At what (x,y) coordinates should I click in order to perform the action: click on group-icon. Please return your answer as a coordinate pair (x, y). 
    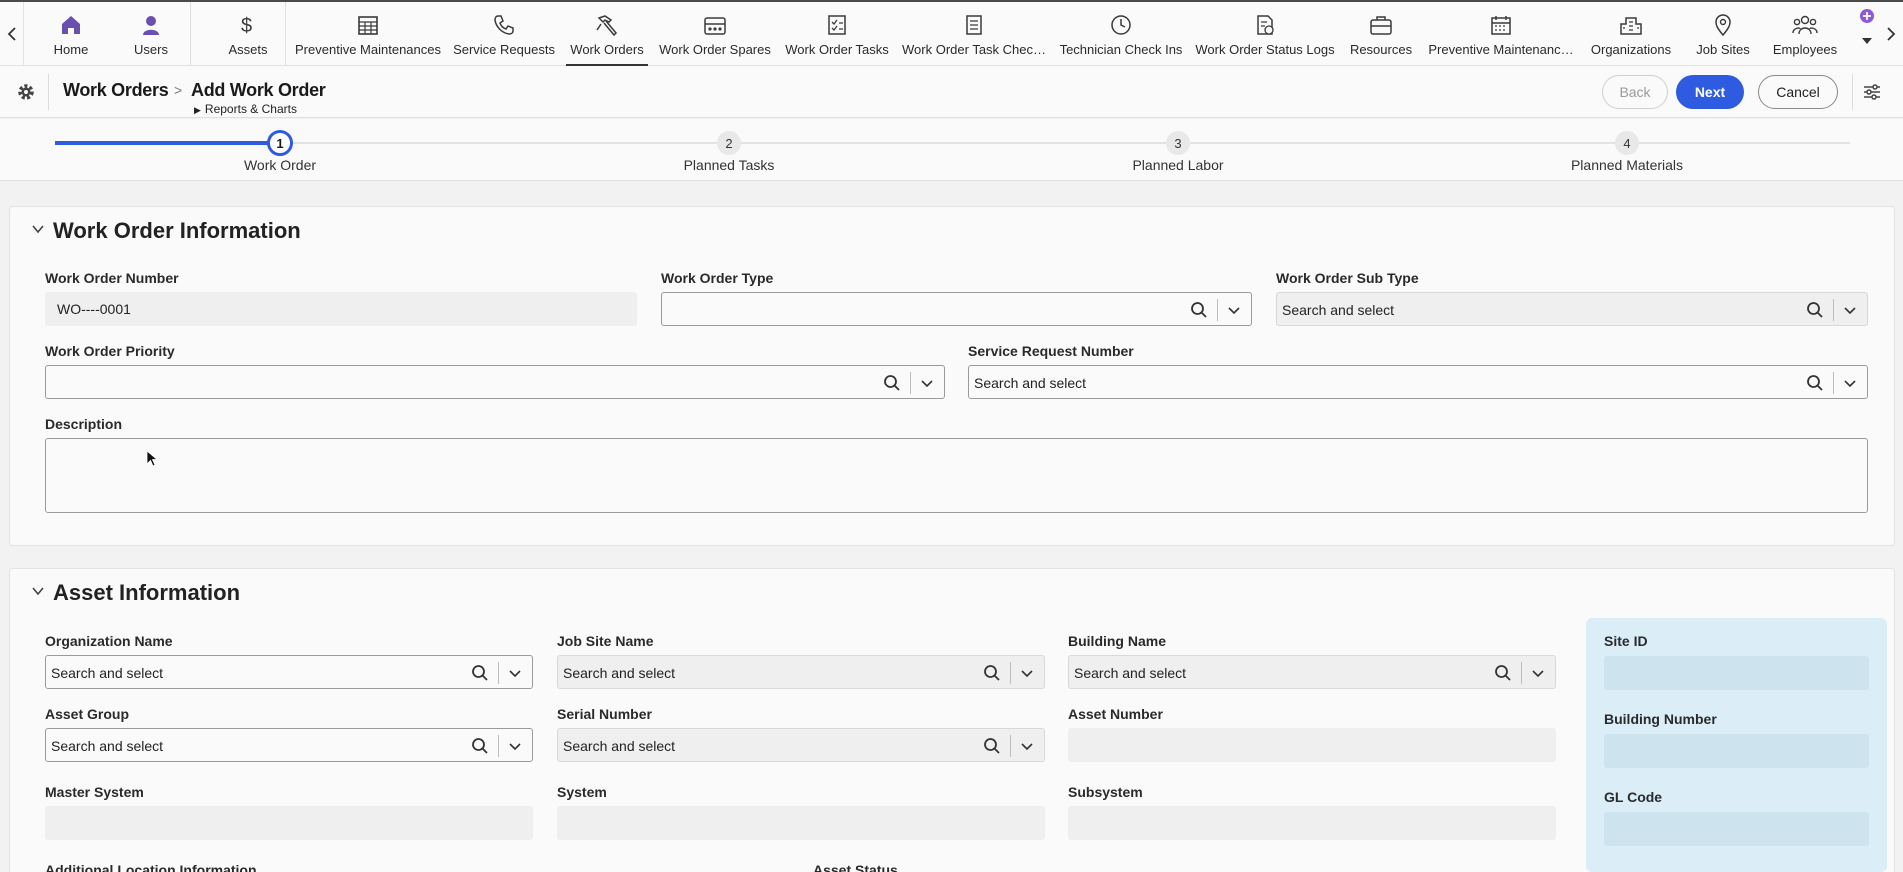
    Looking at the image, I should click on (1805, 25).